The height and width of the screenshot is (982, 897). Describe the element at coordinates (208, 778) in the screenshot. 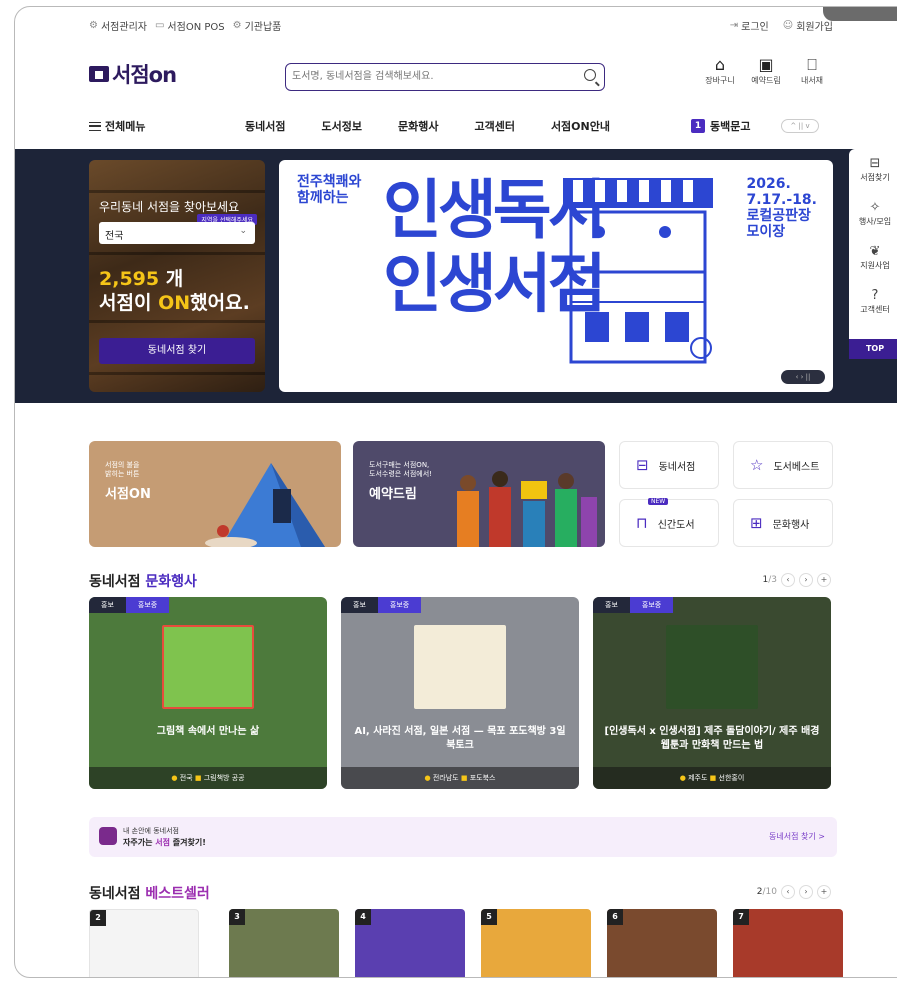

I see `event-footer: ● 전국 ■ 그림책방 공공` at that location.